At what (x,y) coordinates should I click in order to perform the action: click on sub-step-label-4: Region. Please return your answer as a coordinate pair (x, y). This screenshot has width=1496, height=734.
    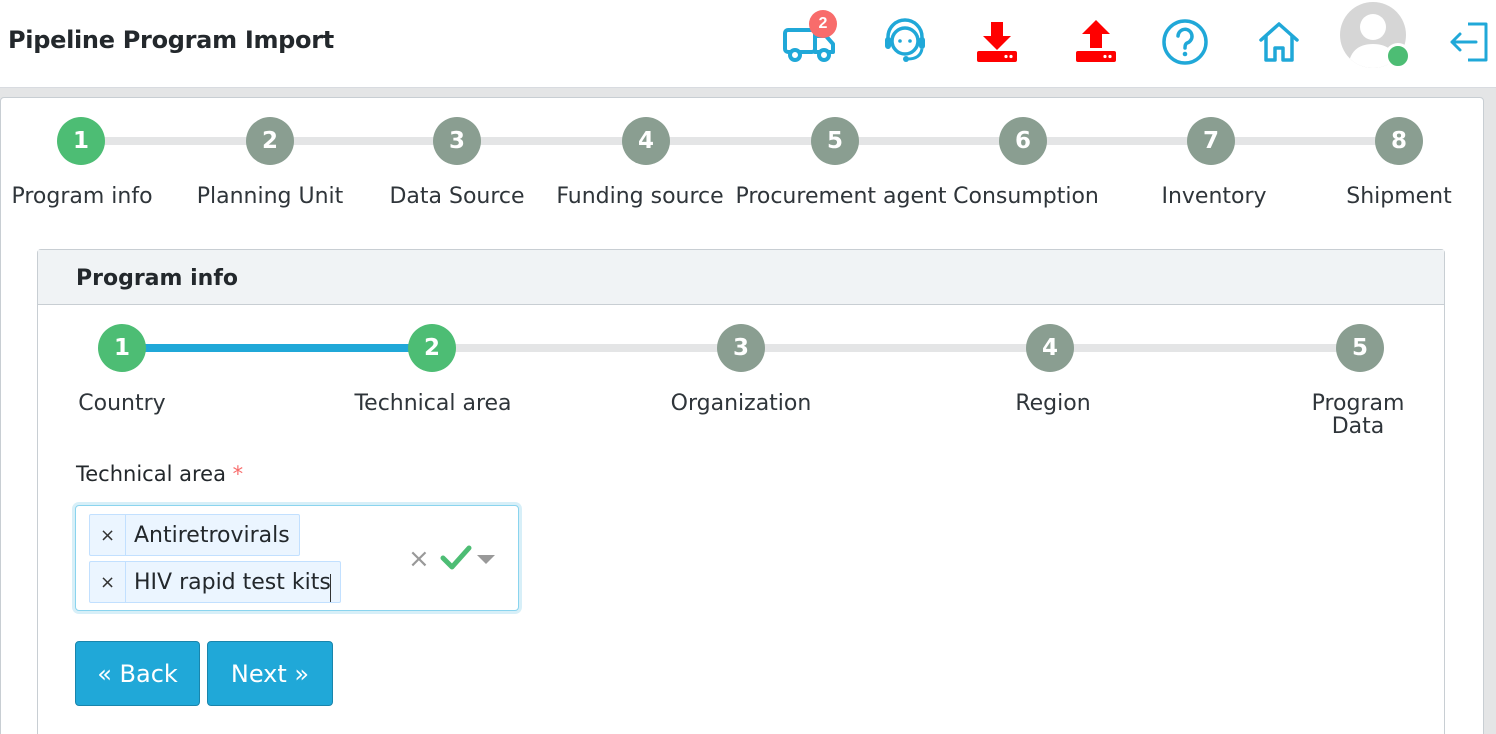
    Looking at the image, I should click on (1053, 403).